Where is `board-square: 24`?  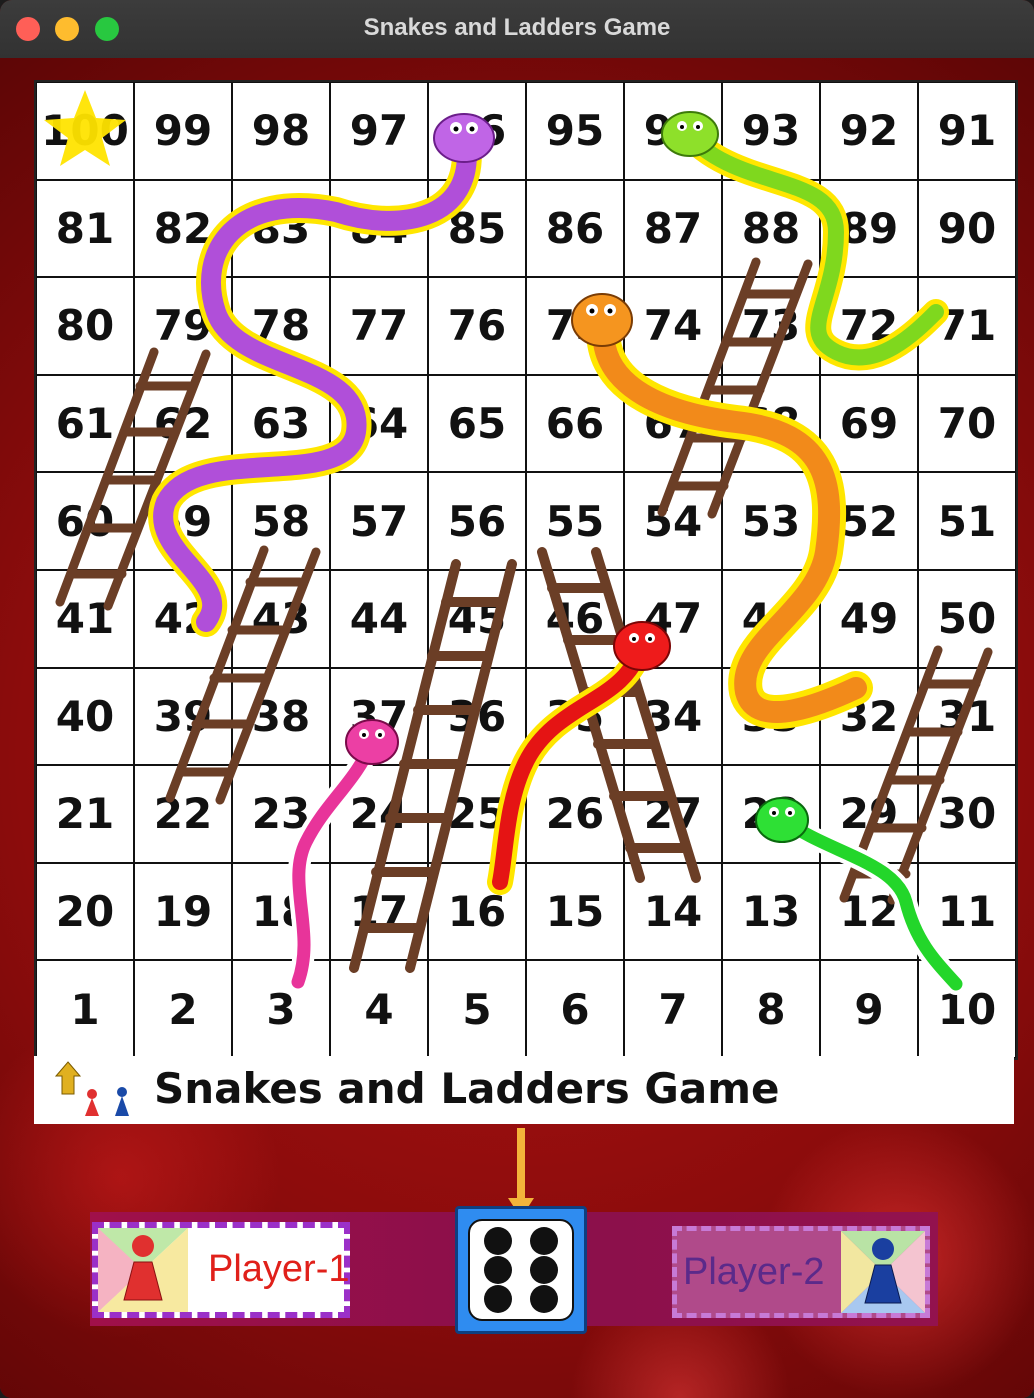 board-square: 24 is located at coordinates (379, 814).